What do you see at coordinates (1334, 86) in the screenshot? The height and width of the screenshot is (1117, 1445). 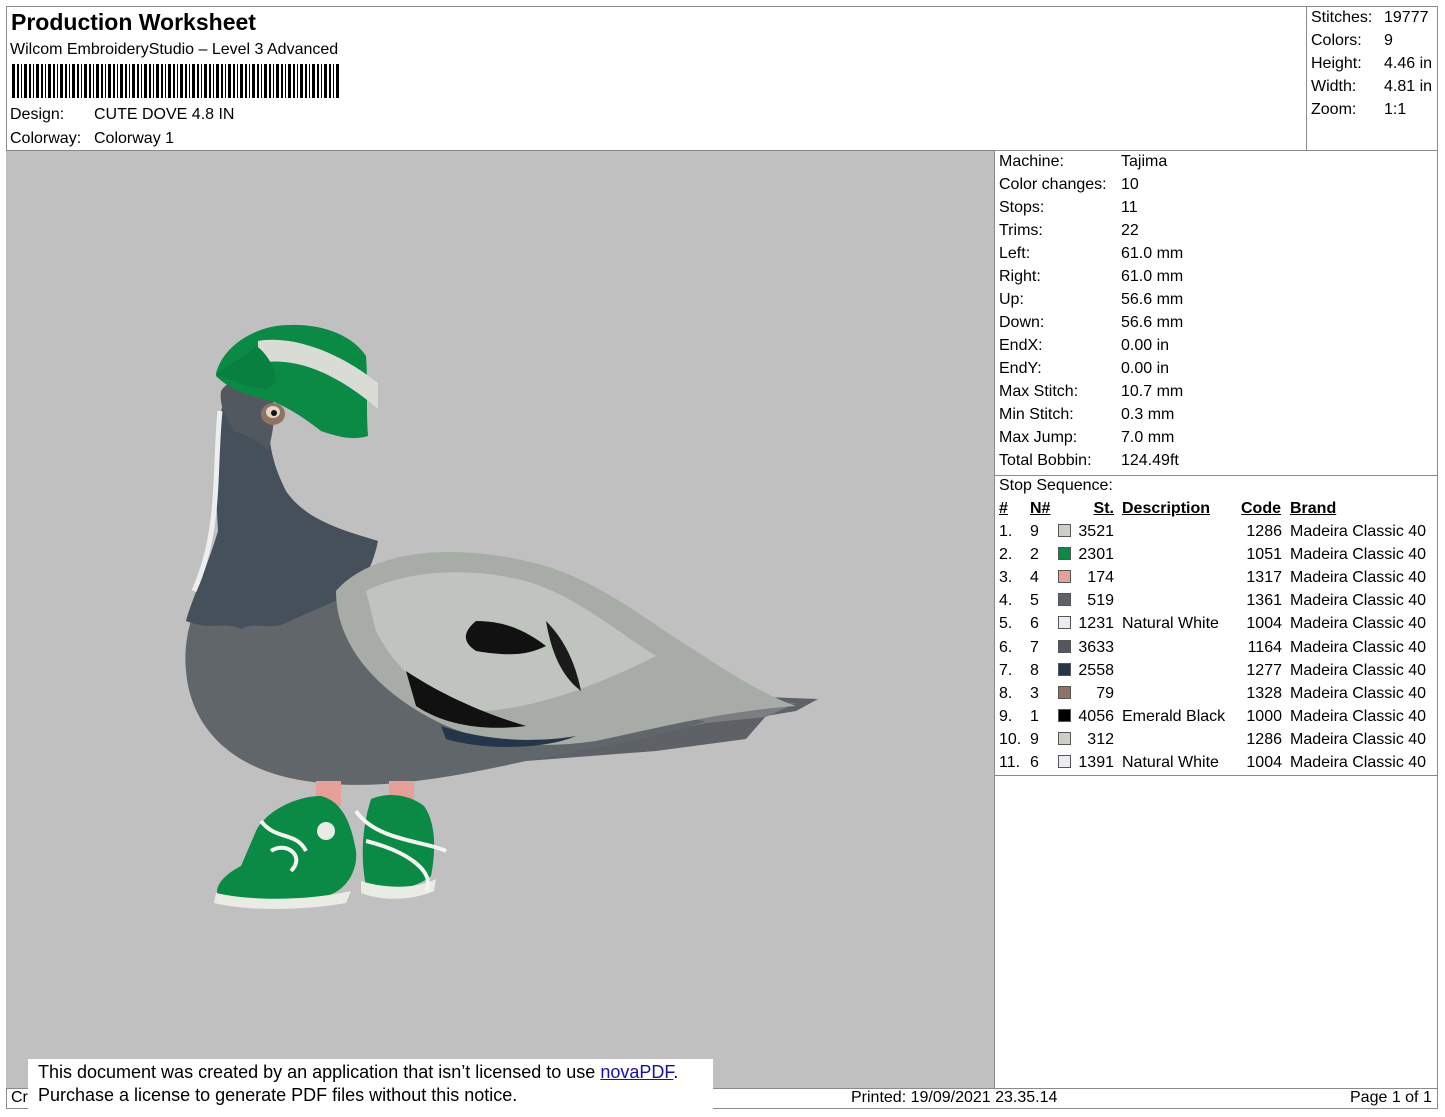 I see `summary-label: Width:` at bounding box center [1334, 86].